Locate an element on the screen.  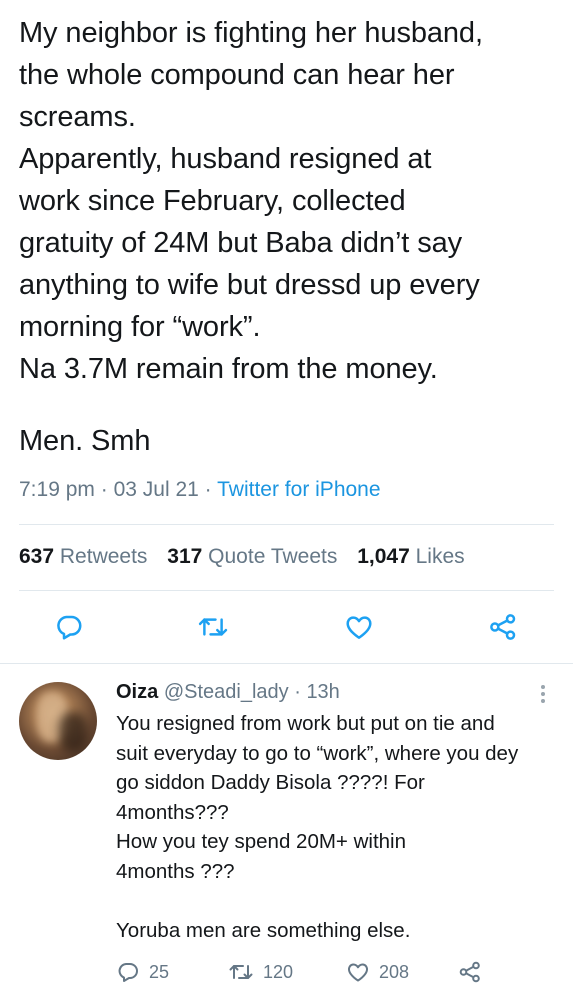
likes-count: 1,047 is located at coordinates (383, 556).